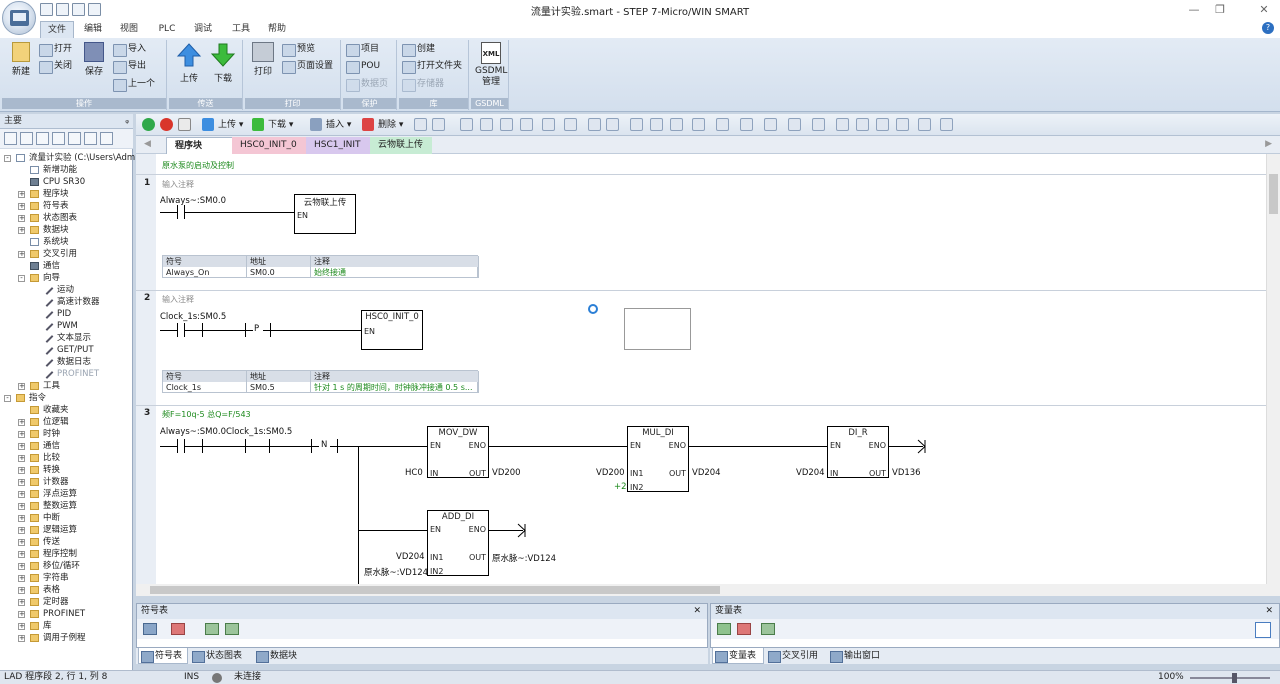 The image size is (1280, 684). What do you see at coordinates (307, 66) in the screenshot?
I see `page-setup-button: 页面设置` at bounding box center [307, 66].